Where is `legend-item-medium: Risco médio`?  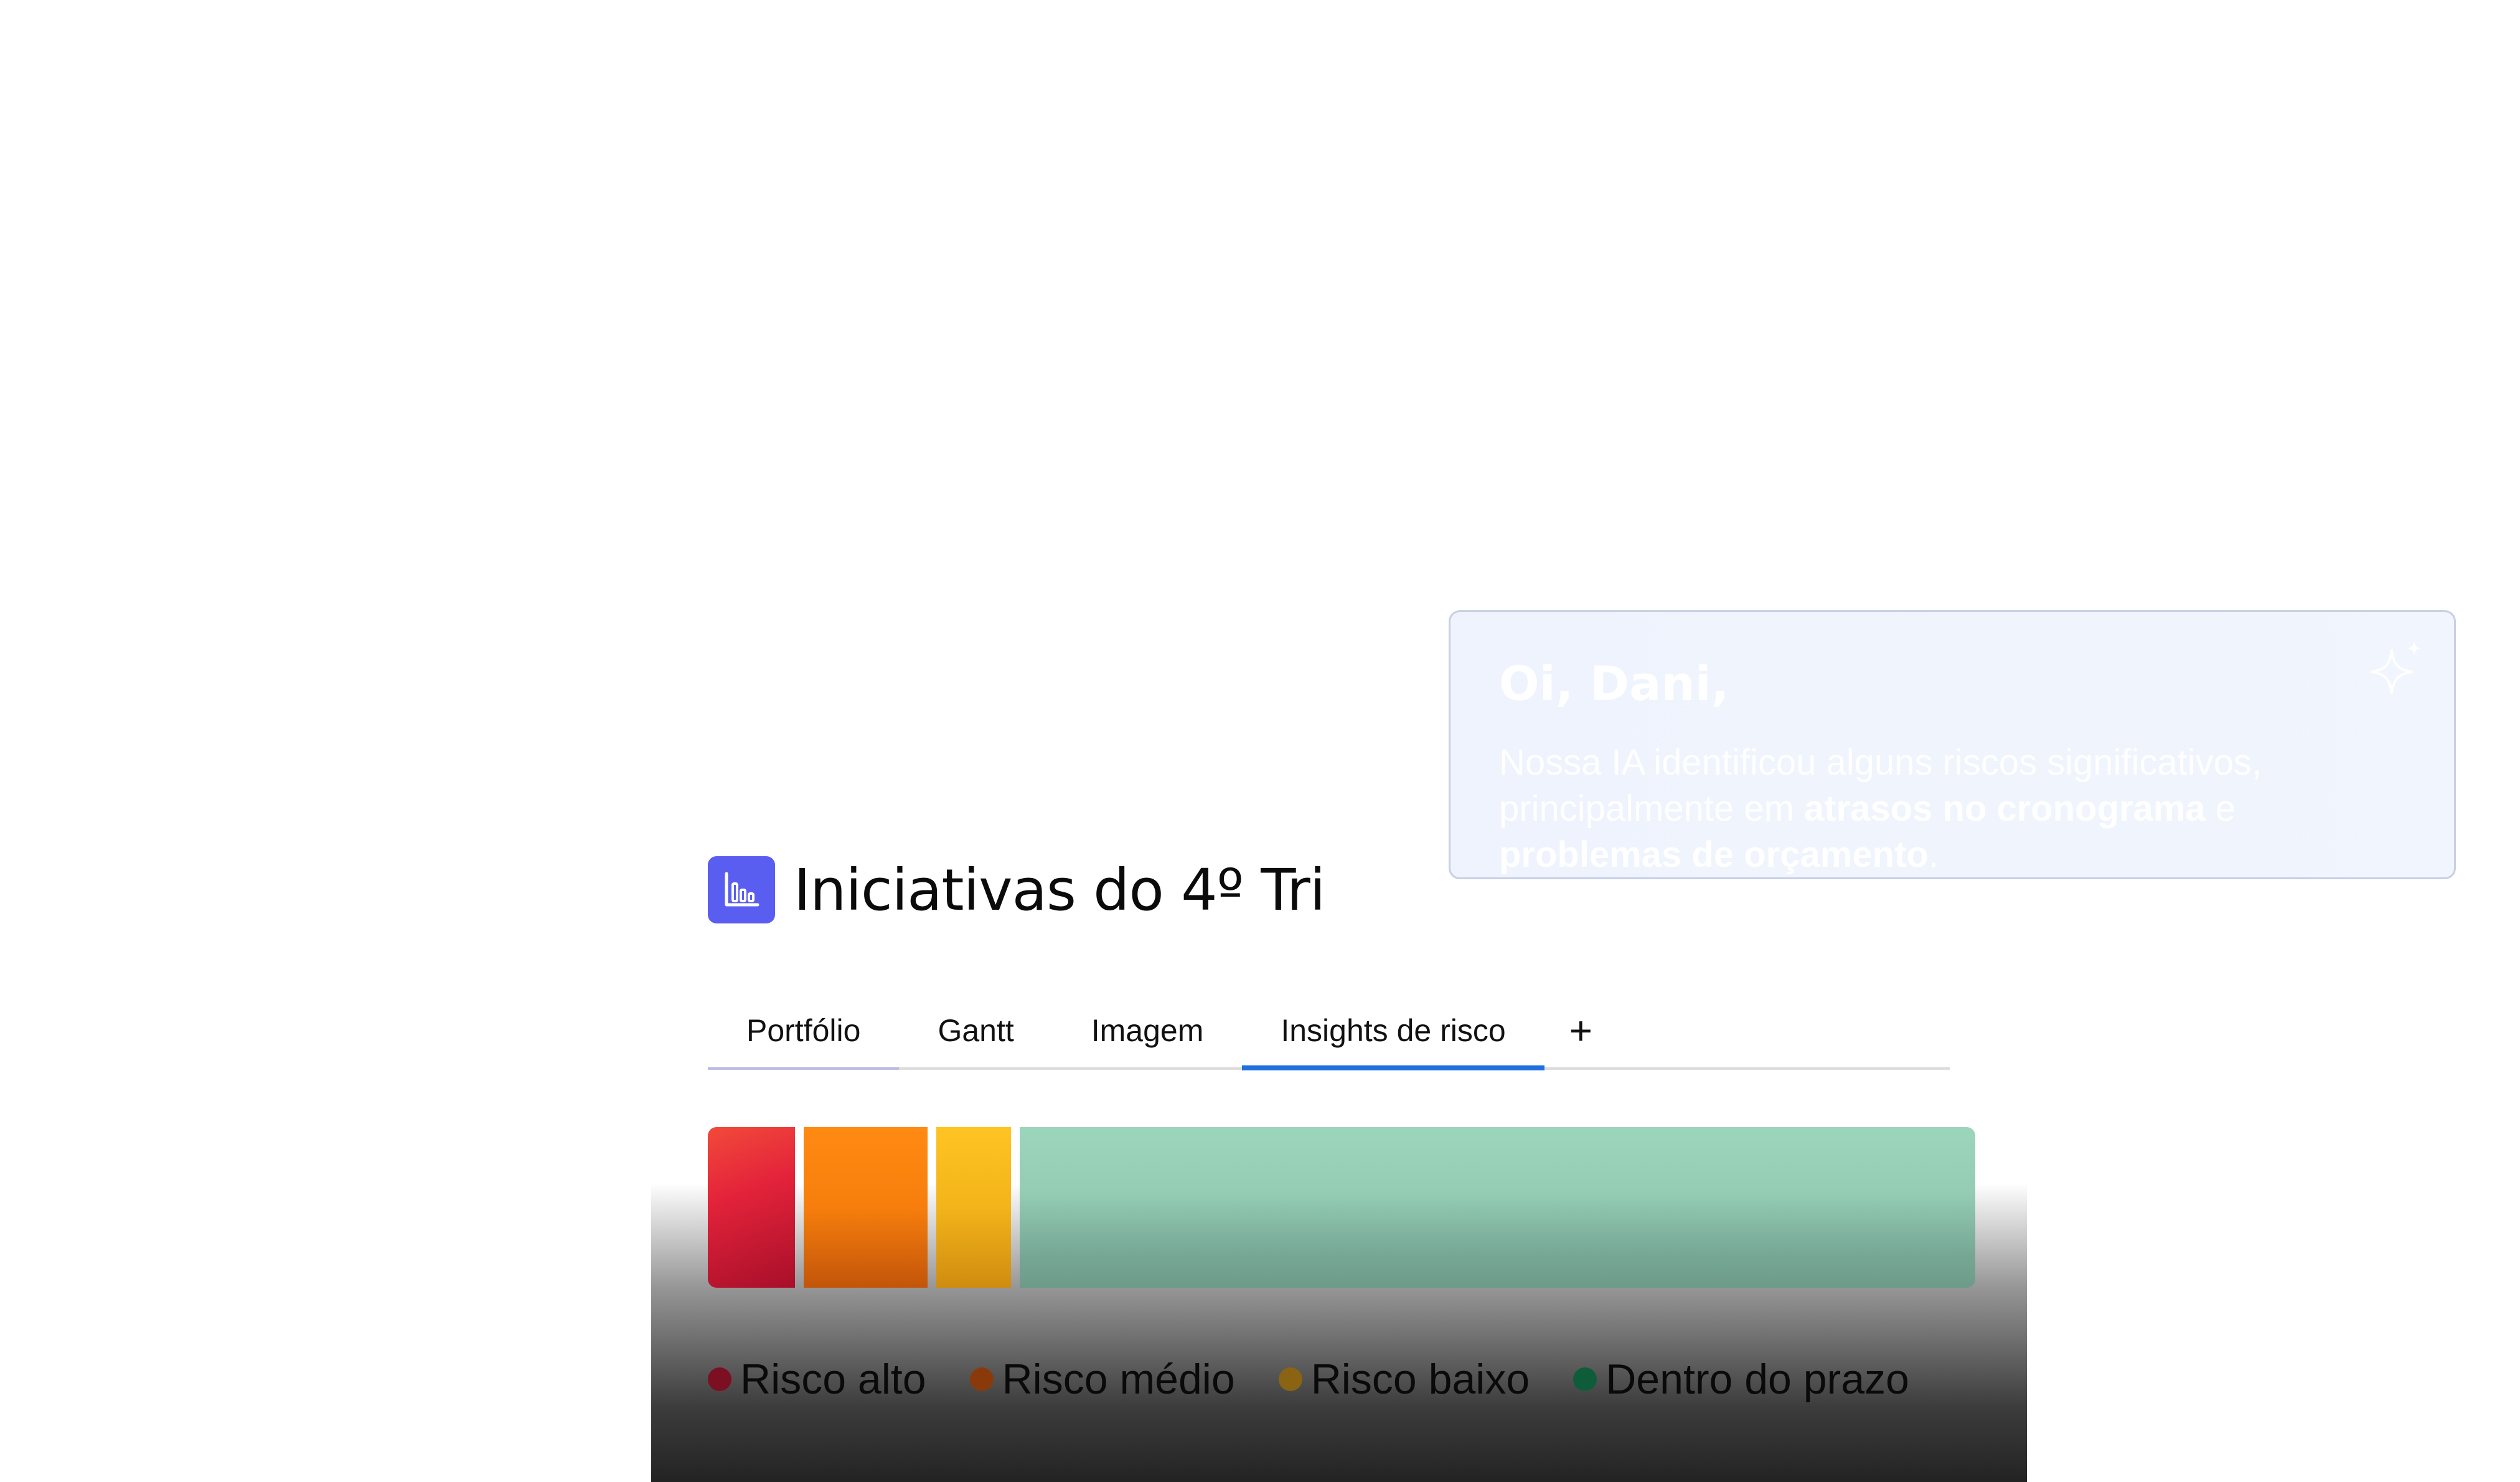
legend-item-medium: Risco médio is located at coordinates (1102, 1380).